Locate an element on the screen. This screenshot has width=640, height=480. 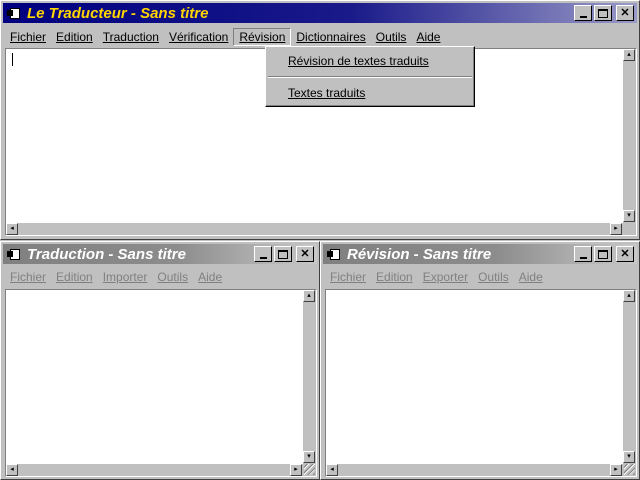
translation-menubar: Fichier Edition Importer Outils Aide is located at coordinates (161, 277).